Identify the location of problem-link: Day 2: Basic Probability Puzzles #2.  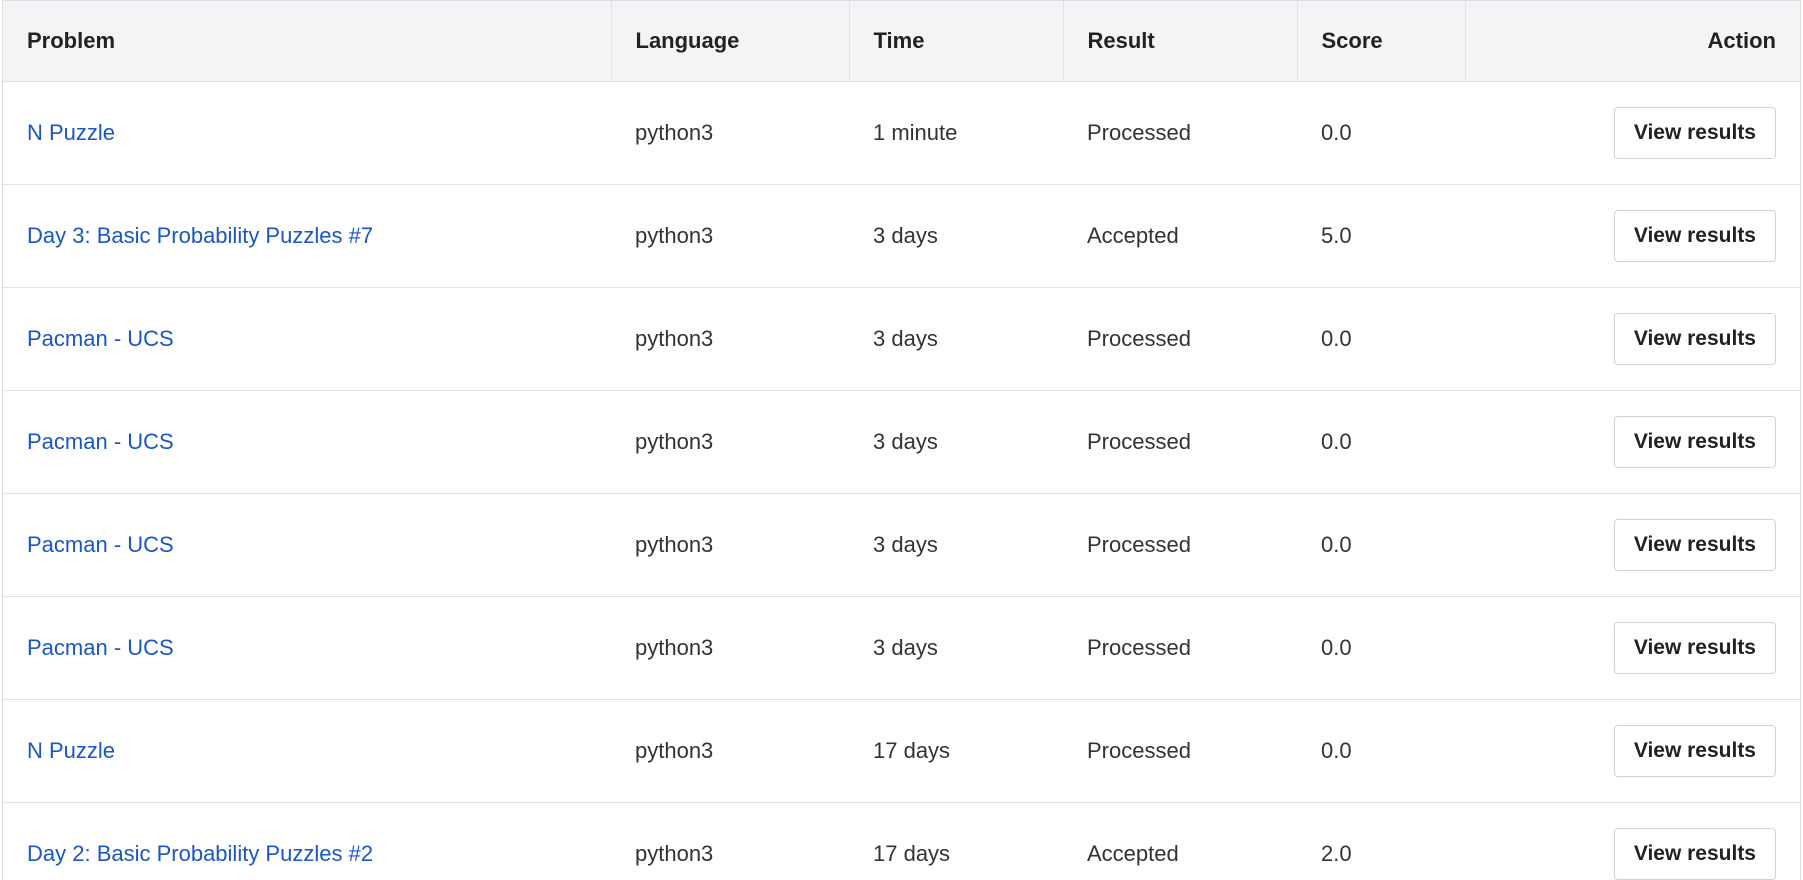
(200, 853).